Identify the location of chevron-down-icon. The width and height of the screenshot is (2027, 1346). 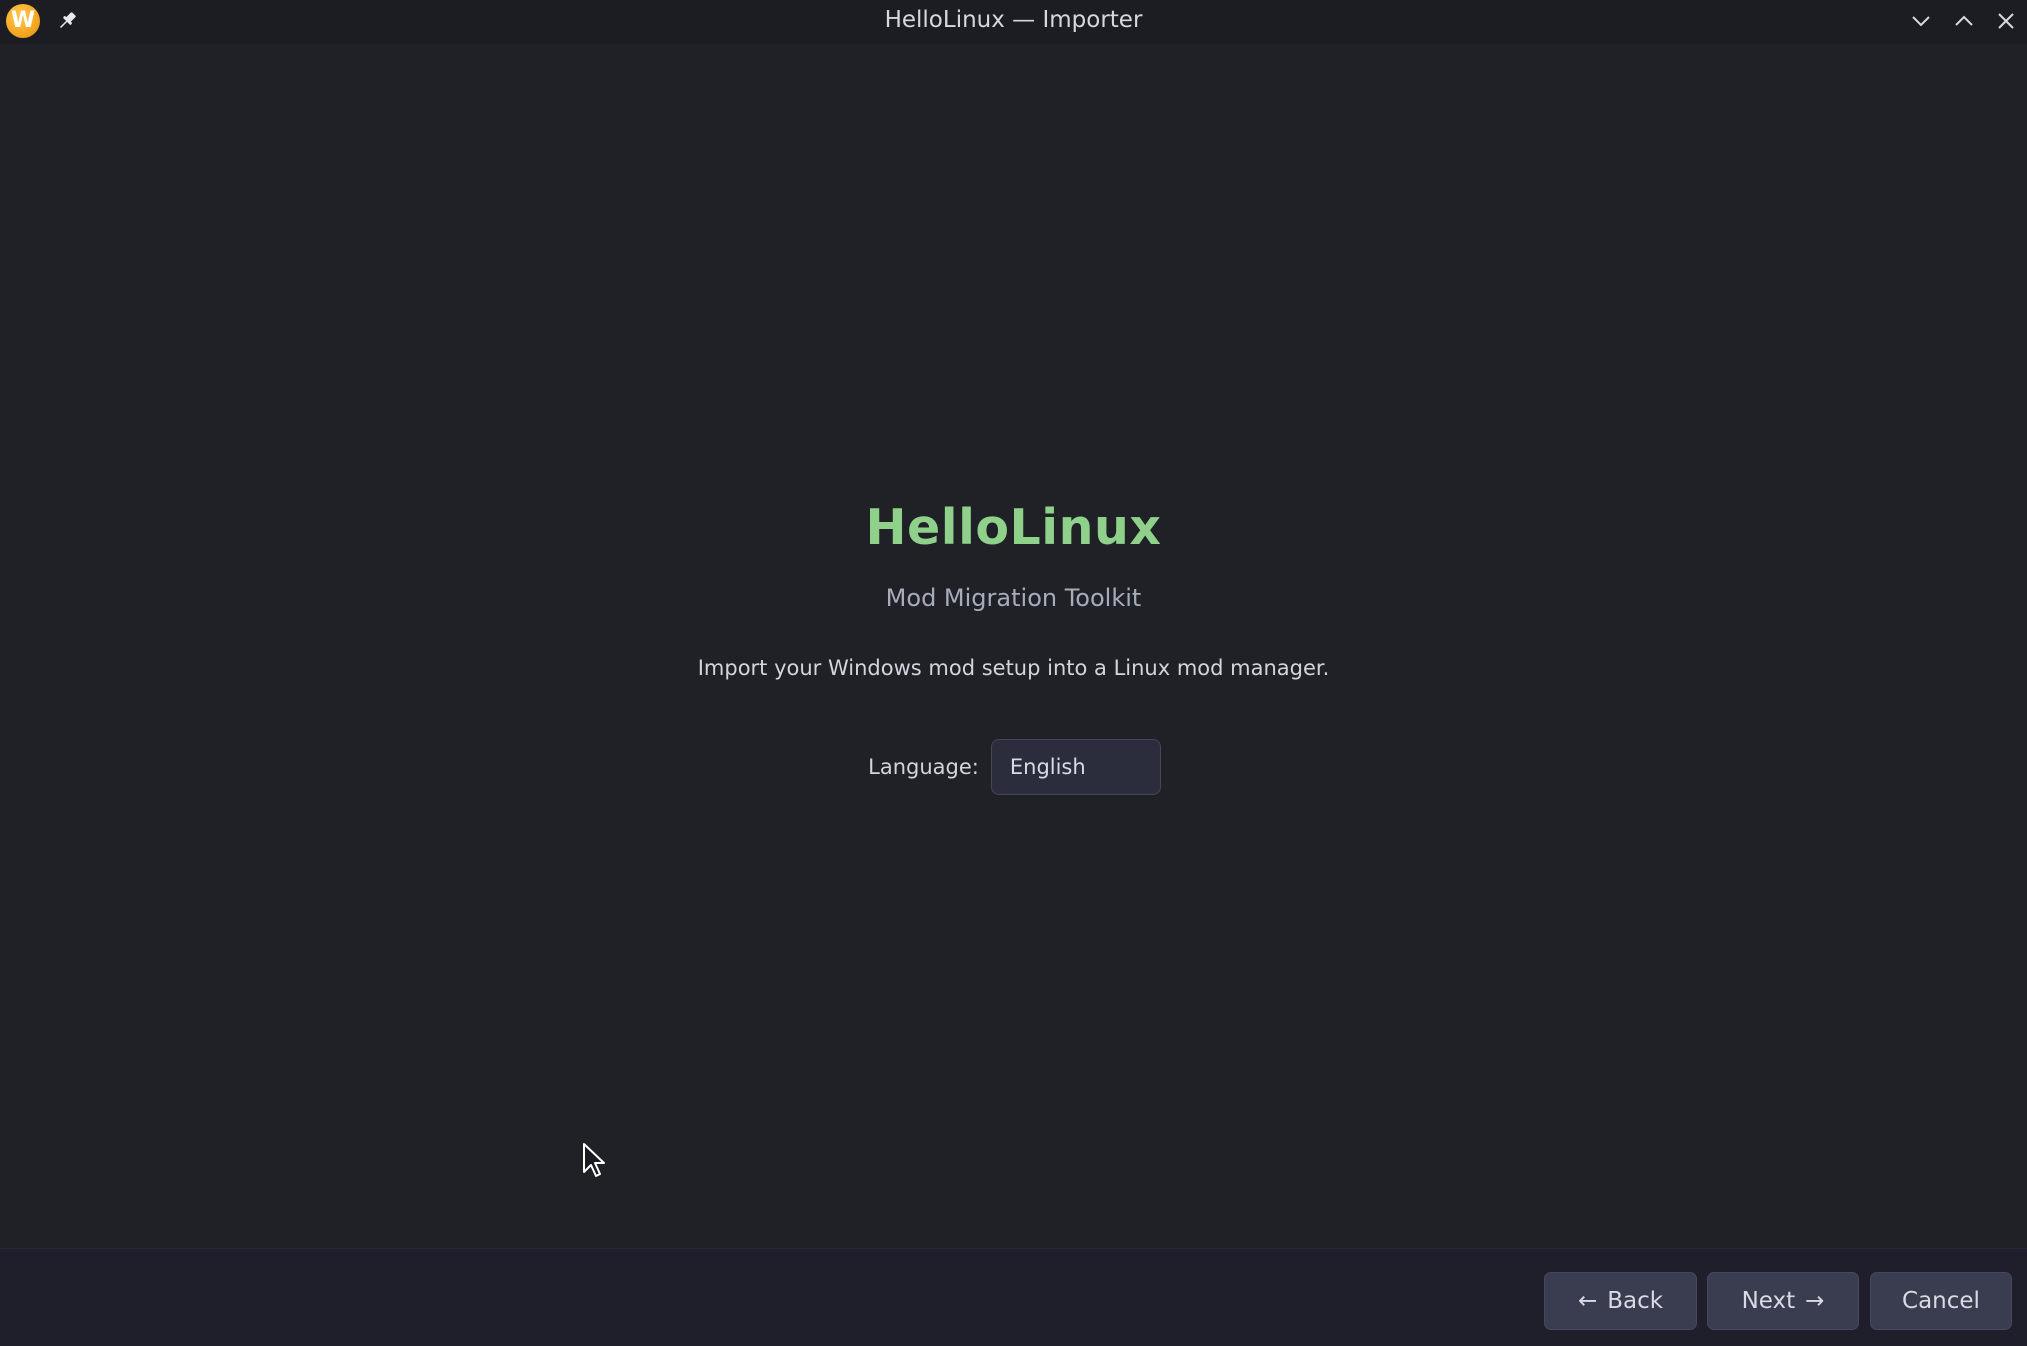
(1921, 21).